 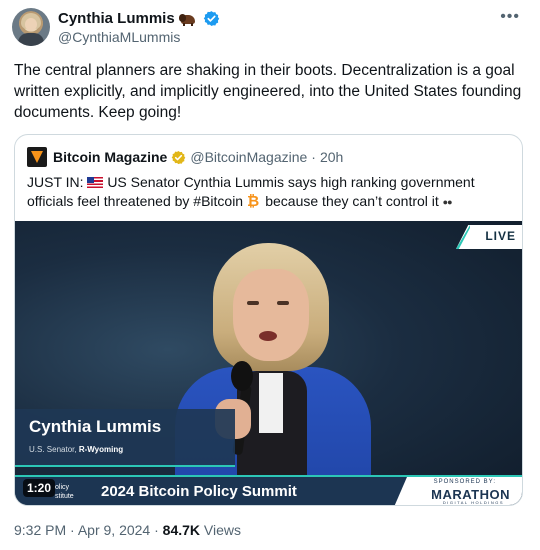 I want to click on marathon-subtitle: DIGITAL HOLDINGS, so click(x=473, y=502).